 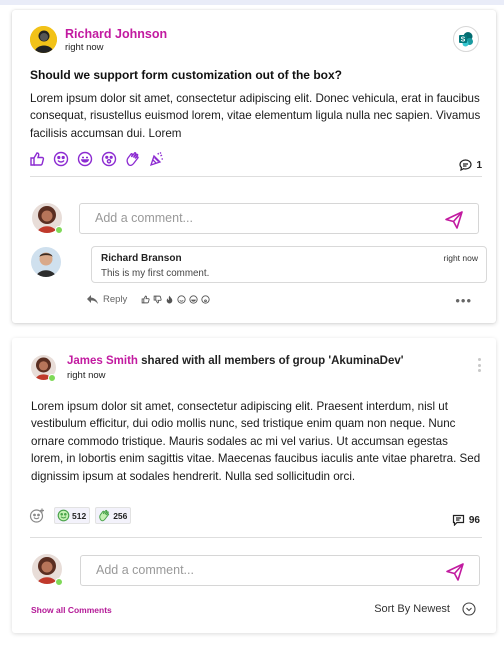 I want to click on sort-label: Sort By Newest, so click(x=412, y=609).